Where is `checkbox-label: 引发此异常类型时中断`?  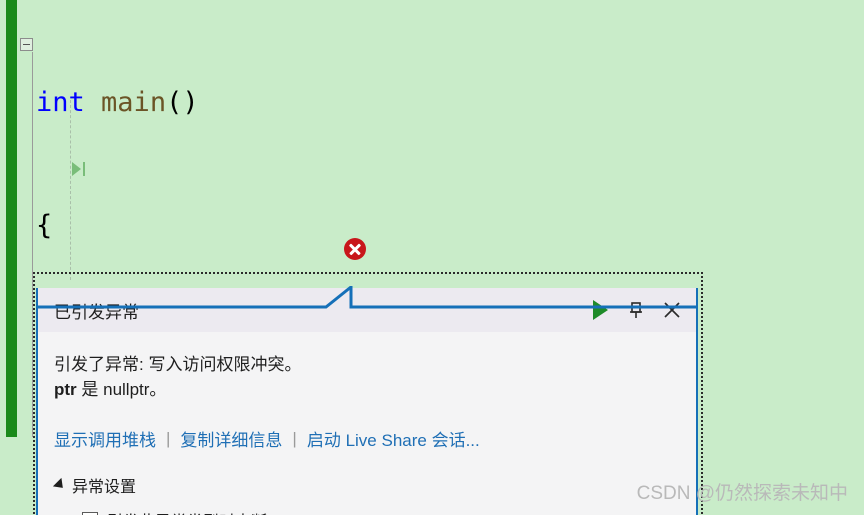
checkbox-label: 引发此异常类型时中断 is located at coordinates (187, 511).